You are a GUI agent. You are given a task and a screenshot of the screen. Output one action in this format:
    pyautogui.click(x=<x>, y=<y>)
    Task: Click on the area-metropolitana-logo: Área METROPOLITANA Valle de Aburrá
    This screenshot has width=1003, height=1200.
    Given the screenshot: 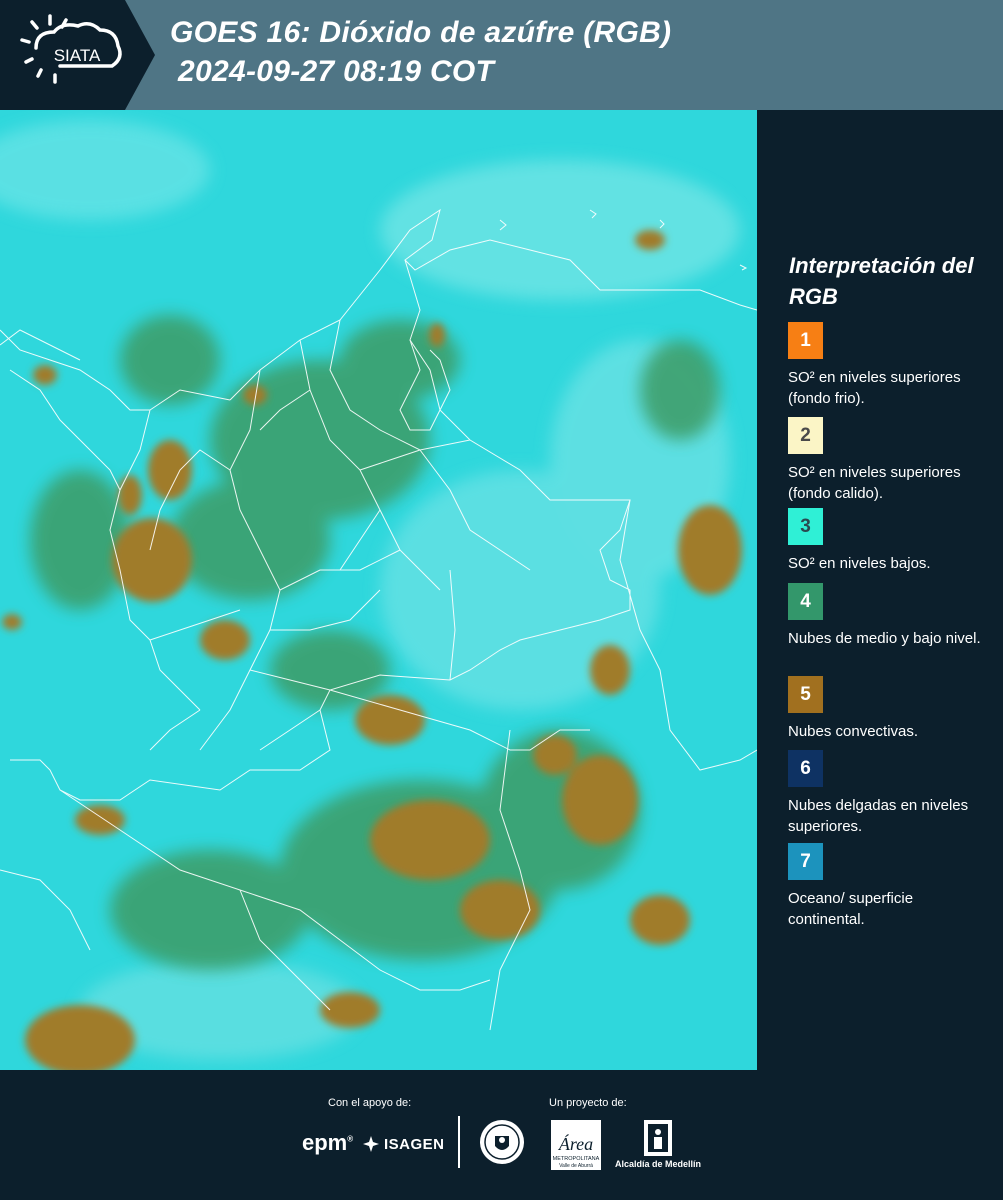 What is the action you would take?
    pyautogui.click(x=576, y=1145)
    